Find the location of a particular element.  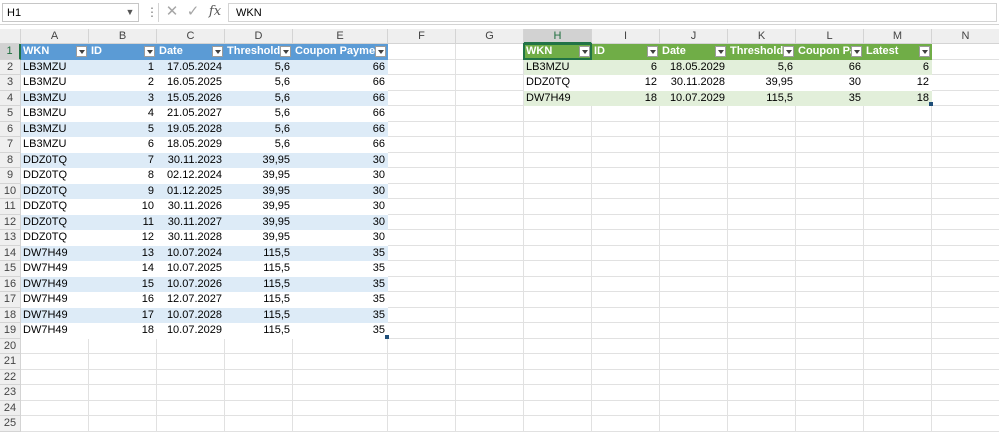

cell-j17 is located at coordinates (694, 300).